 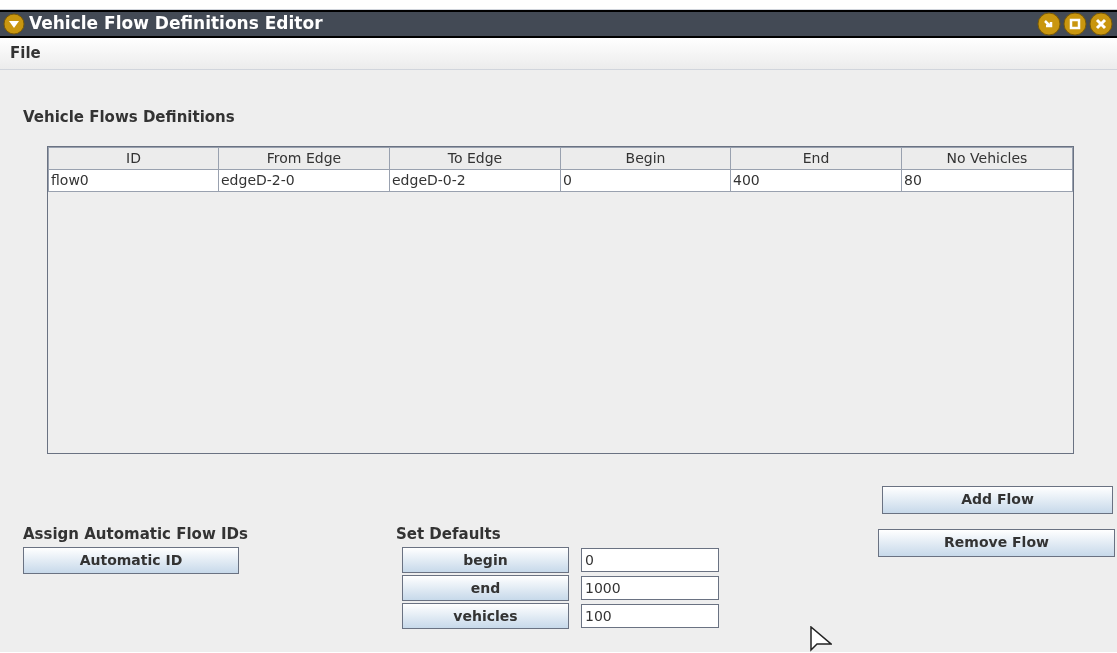 I want to click on column-header: To Edge, so click(x=475, y=158).